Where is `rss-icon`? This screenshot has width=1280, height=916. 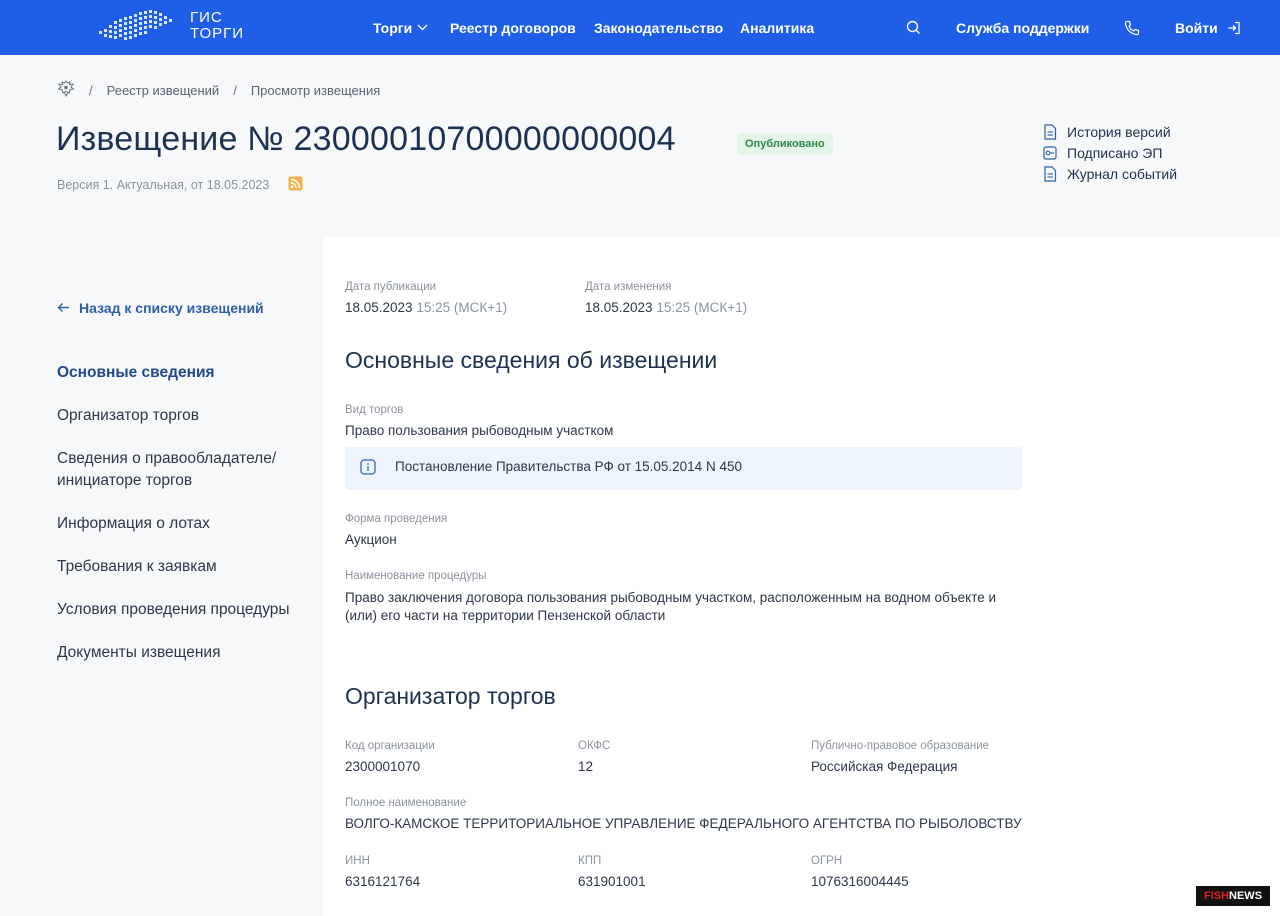
rss-icon is located at coordinates (295, 186).